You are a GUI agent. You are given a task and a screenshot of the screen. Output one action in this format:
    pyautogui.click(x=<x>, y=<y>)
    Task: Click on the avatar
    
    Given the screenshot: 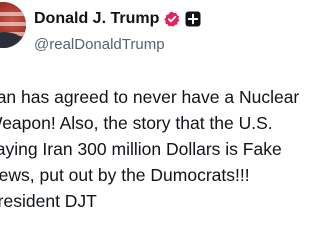 What is the action you would take?
    pyautogui.click(x=13, y=25)
    